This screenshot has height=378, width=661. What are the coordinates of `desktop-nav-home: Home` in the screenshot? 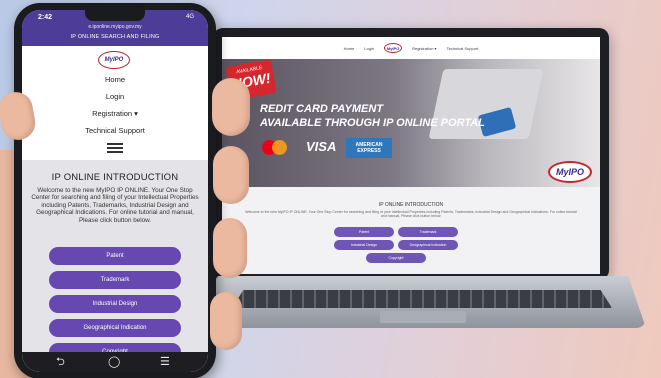 It's located at (349, 48).